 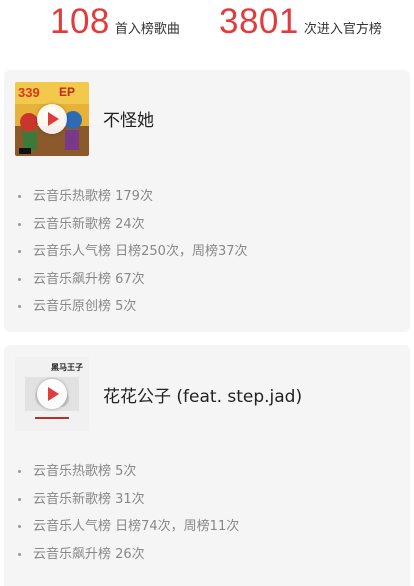 I want to click on stat-number: 3801, so click(x=259, y=21).